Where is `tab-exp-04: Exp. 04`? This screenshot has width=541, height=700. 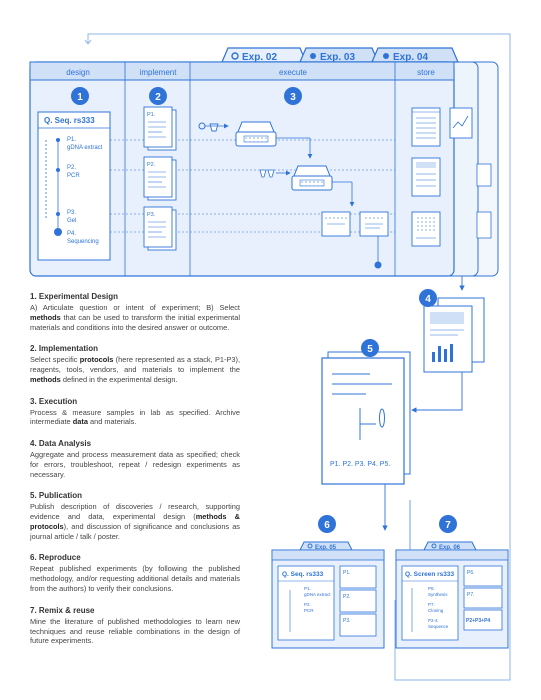 tab-exp-04: Exp. 04 is located at coordinates (415, 55).